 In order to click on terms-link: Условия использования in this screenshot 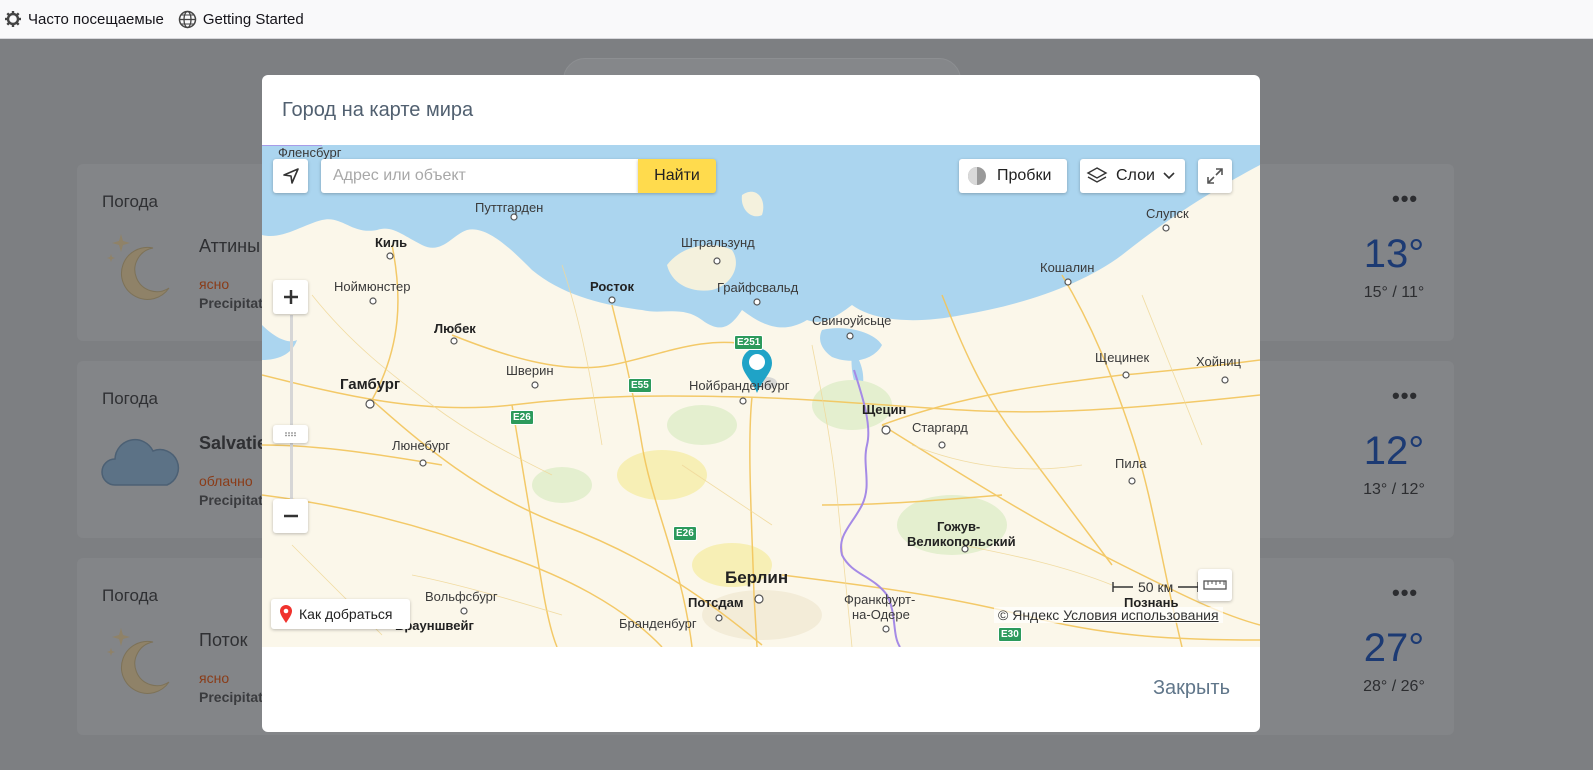, I will do `click(1140, 615)`.